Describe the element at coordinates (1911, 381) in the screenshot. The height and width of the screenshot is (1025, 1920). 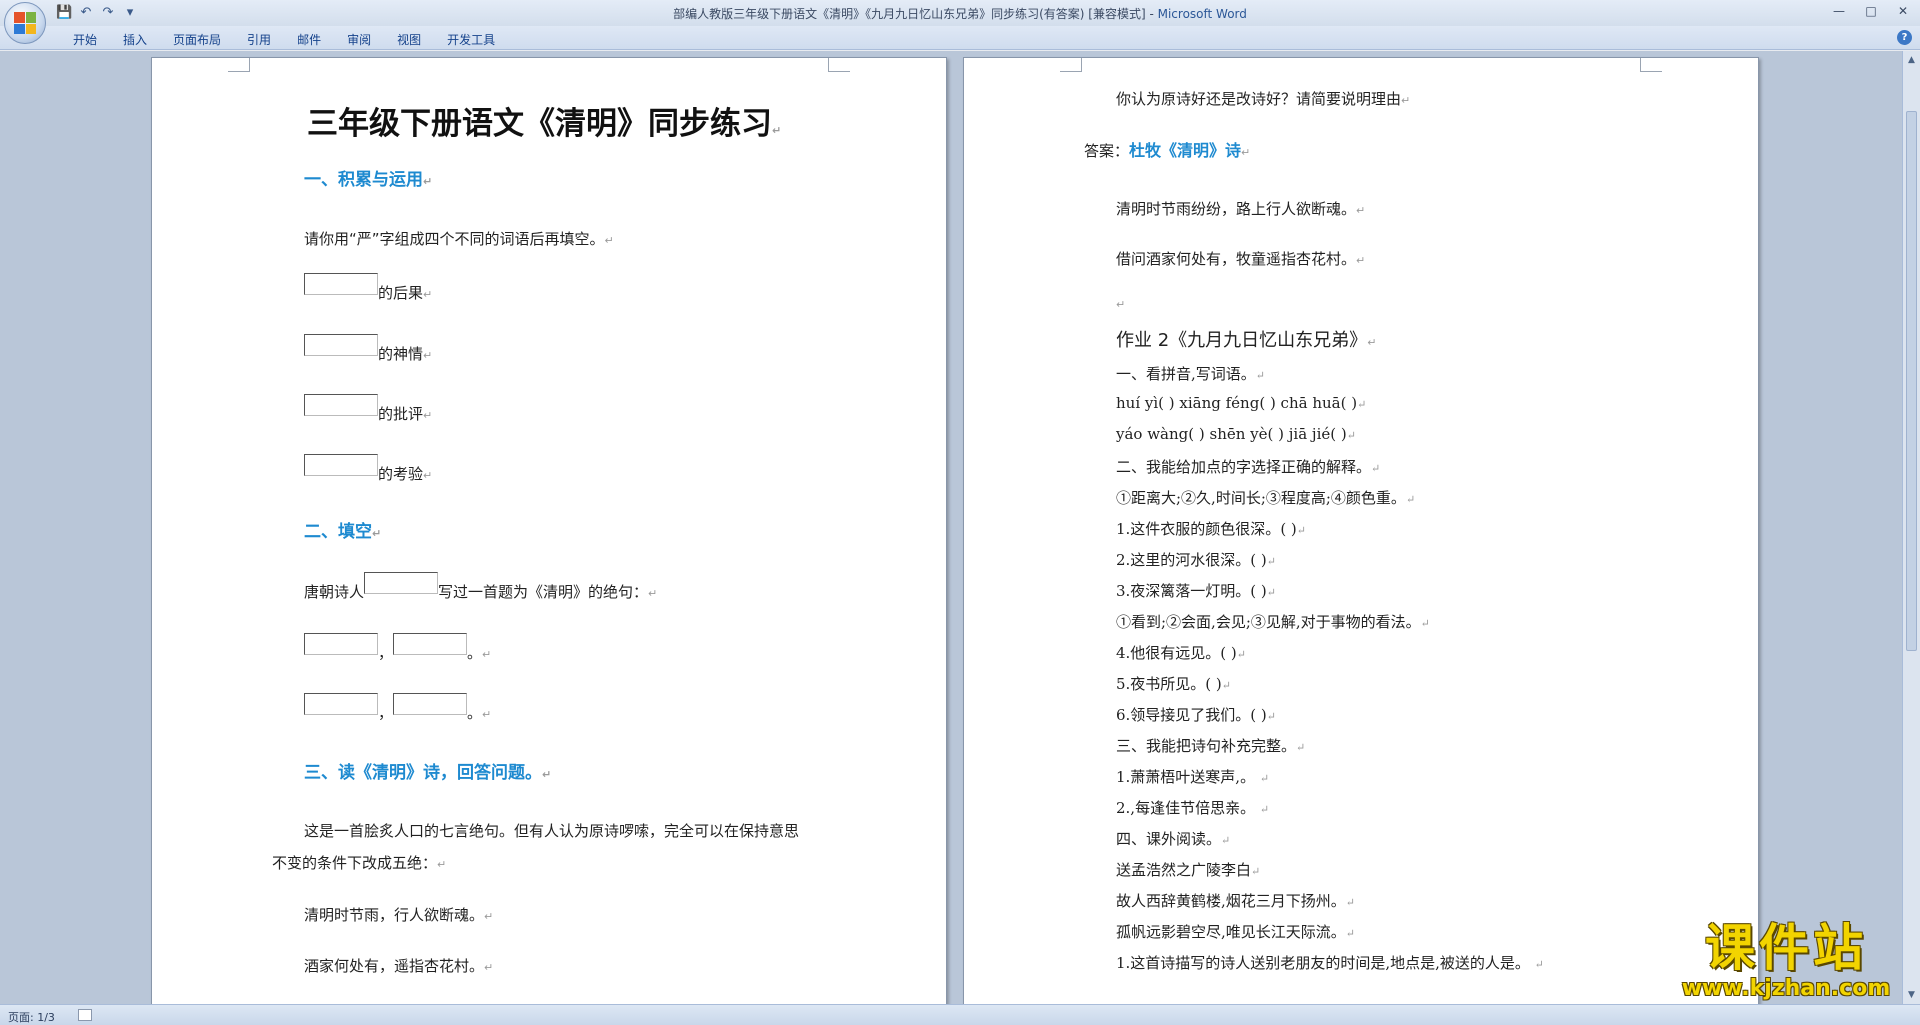
I see `scrollbar-thumb` at that location.